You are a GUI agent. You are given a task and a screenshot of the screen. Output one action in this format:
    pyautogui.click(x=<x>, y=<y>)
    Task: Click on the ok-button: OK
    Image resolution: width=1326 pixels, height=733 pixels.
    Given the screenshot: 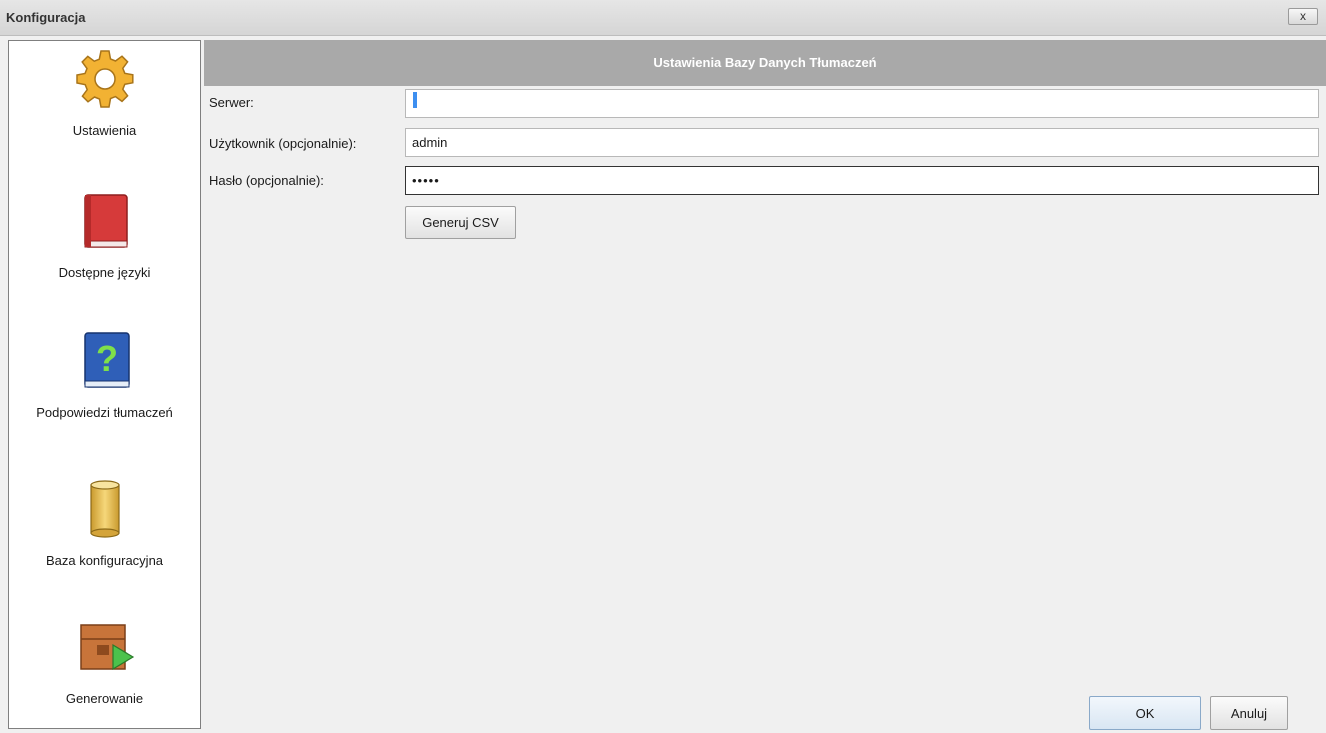 What is the action you would take?
    pyautogui.click(x=1145, y=713)
    